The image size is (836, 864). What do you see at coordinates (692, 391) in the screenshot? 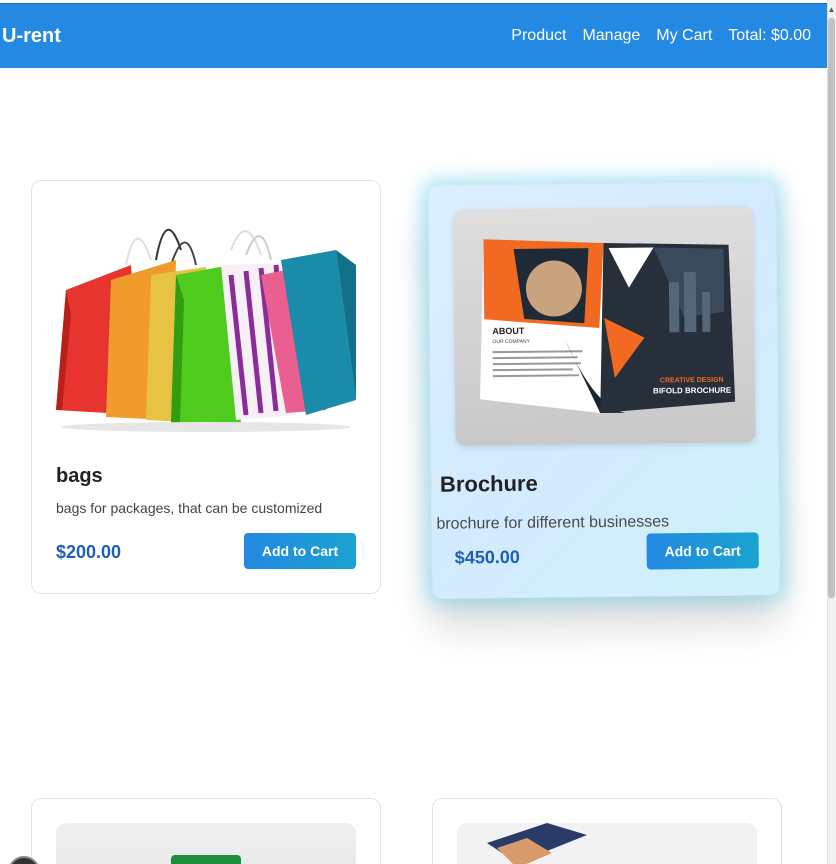
I see `svg-text: BIFOLD BROCHURE` at bounding box center [692, 391].